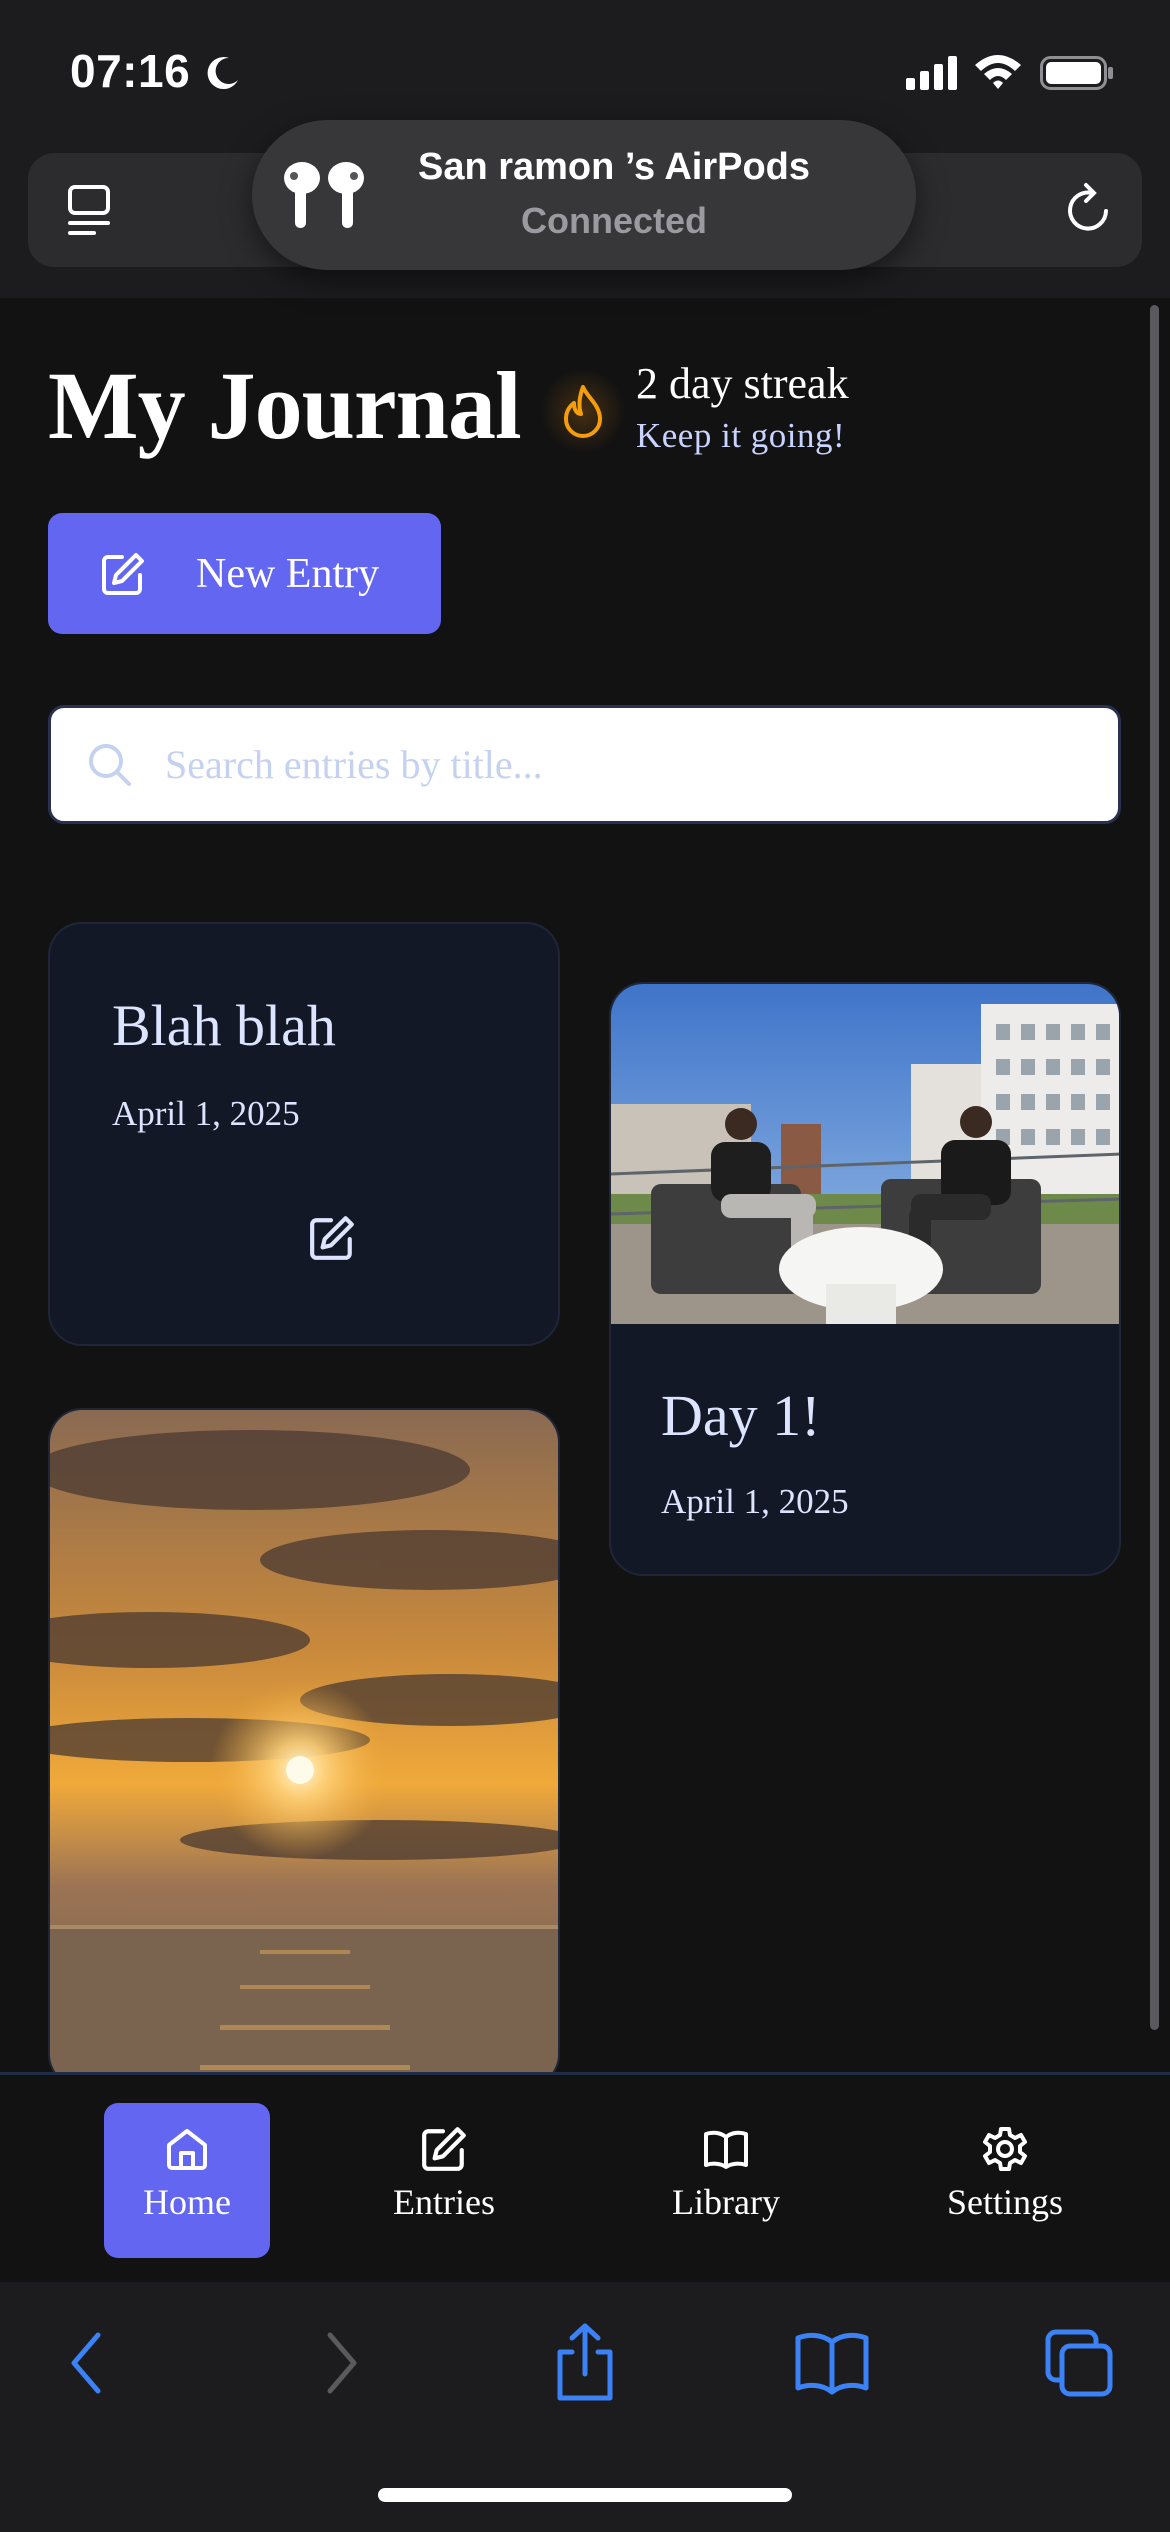 This screenshot has height=2532, width=1170. I want to click on airpods-title: San ramon ’s AirPods, so click(614, 167).